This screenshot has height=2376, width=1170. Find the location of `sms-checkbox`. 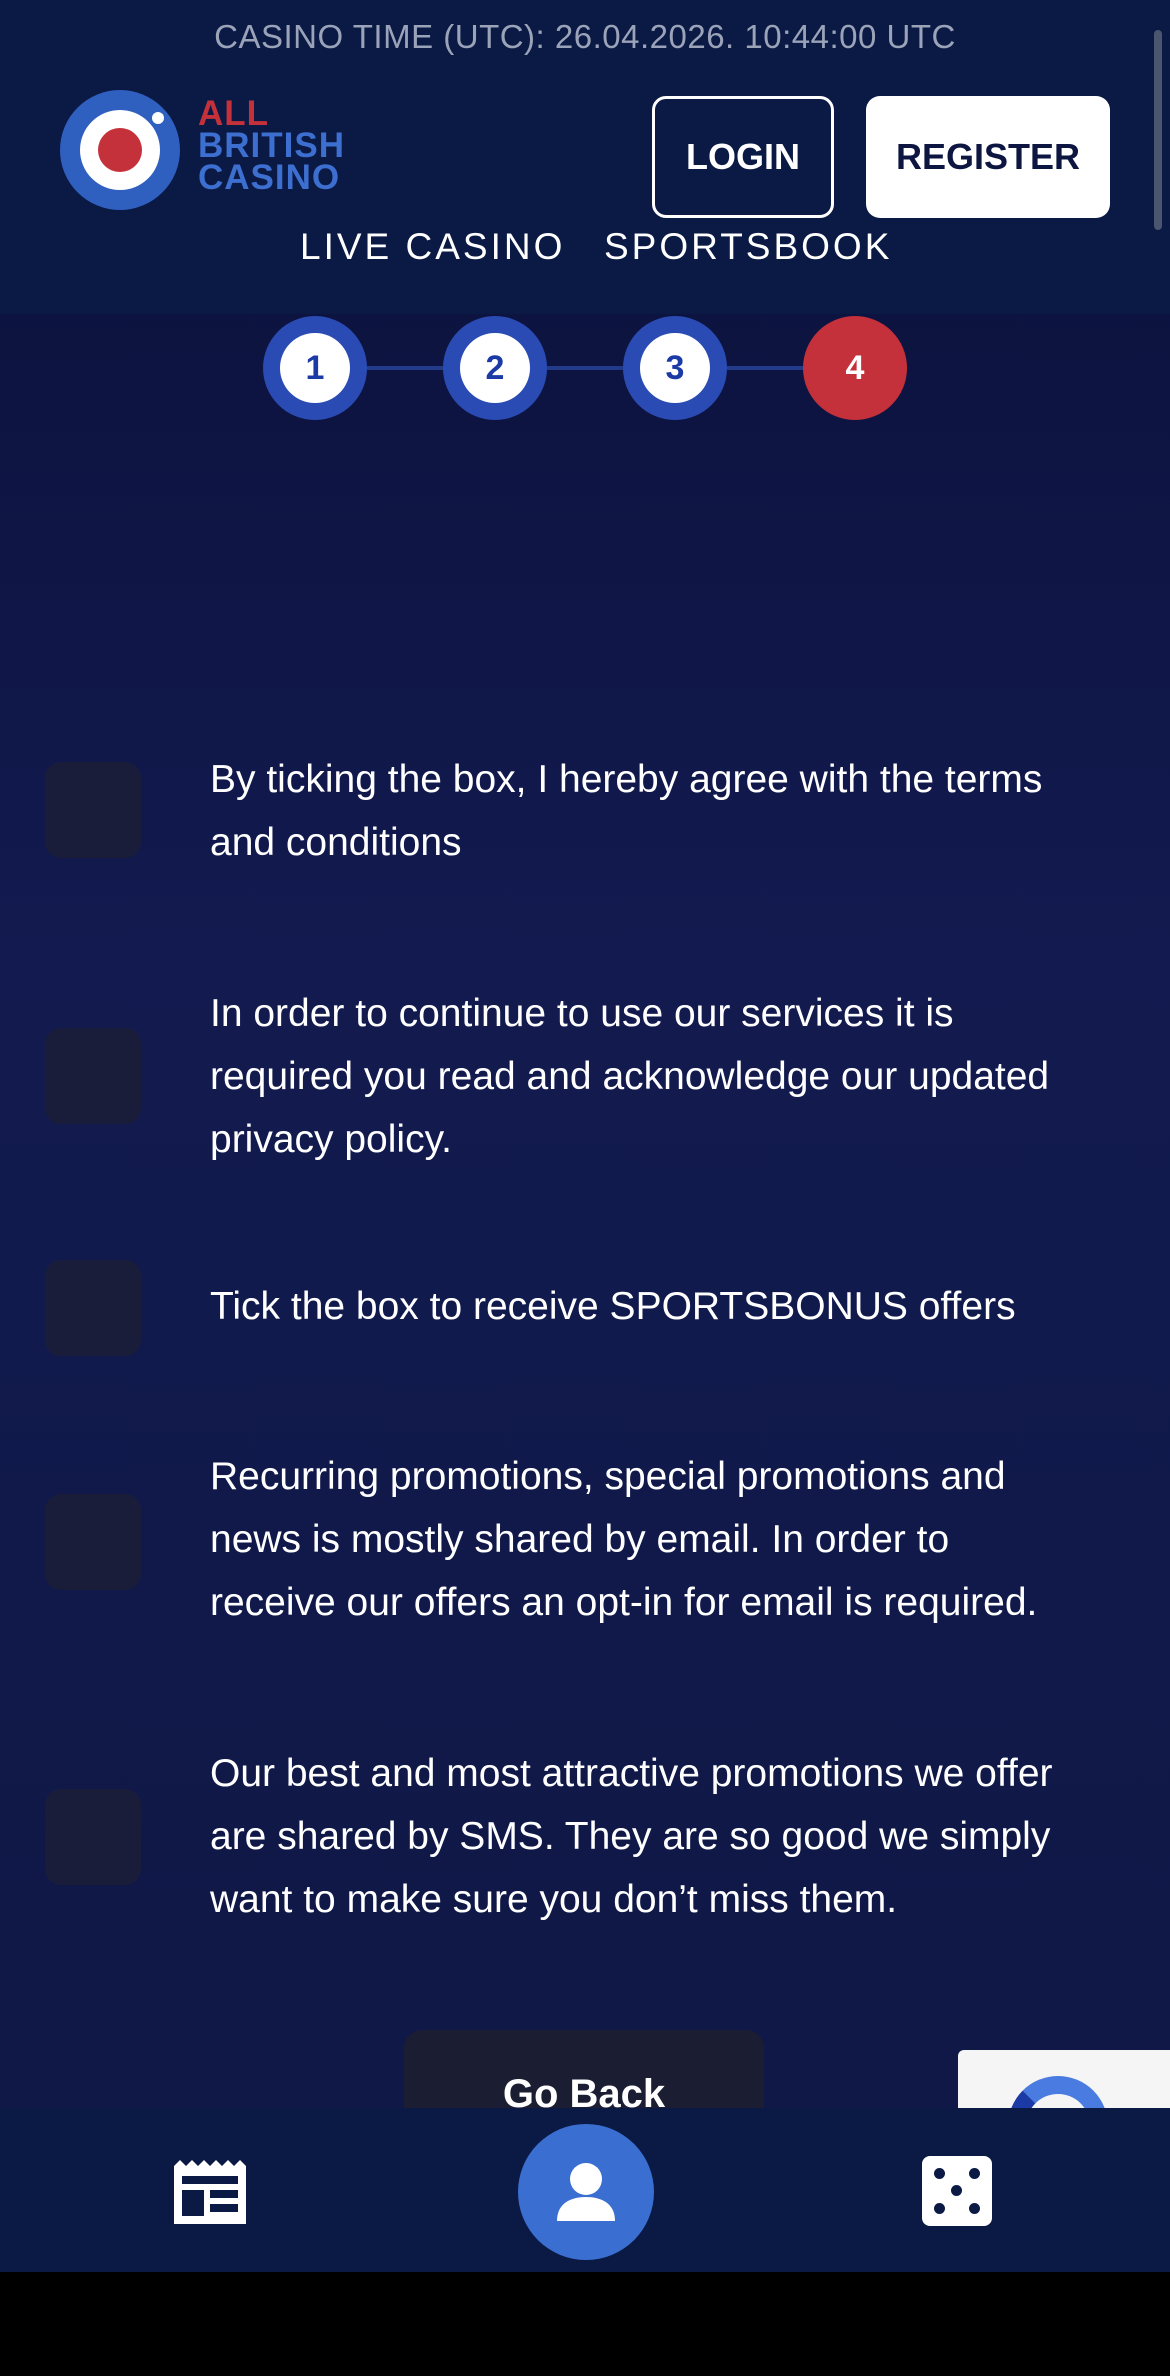

sms-checkbox is located at coordinates (93, 1837).